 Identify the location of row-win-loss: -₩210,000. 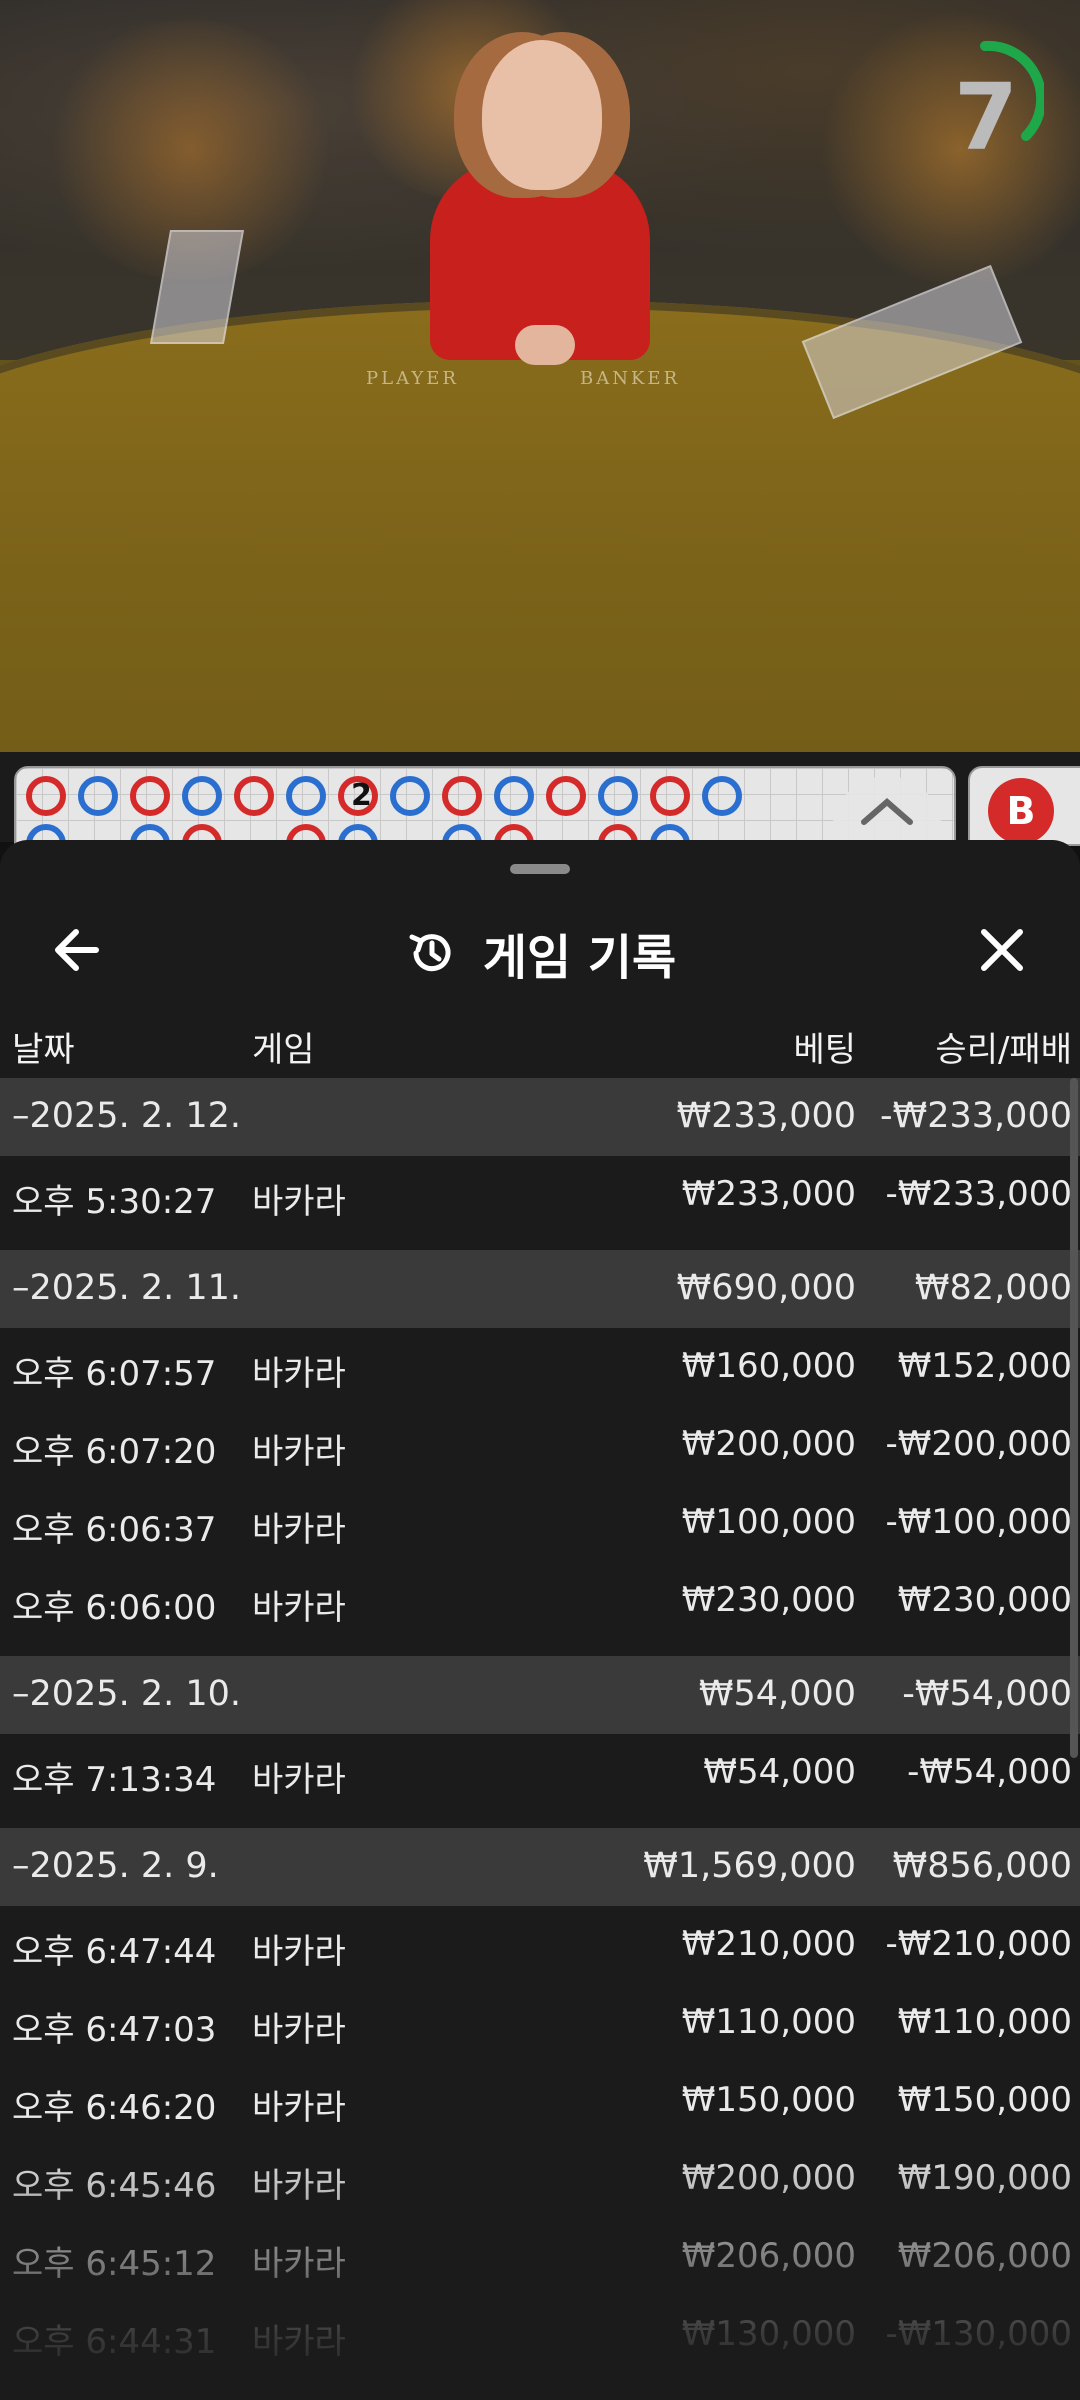
(979, 1944).